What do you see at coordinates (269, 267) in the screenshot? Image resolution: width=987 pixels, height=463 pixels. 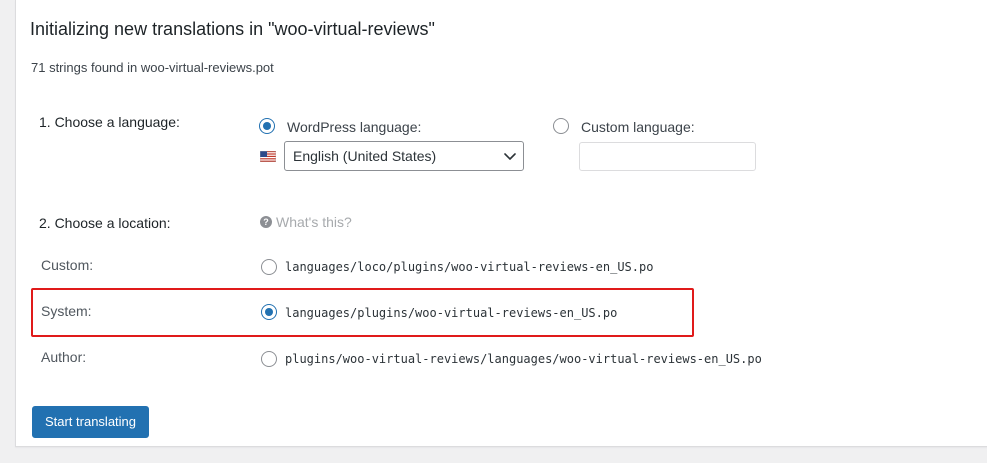 I see `location-radio-custom` at bounding box center [269, 267].